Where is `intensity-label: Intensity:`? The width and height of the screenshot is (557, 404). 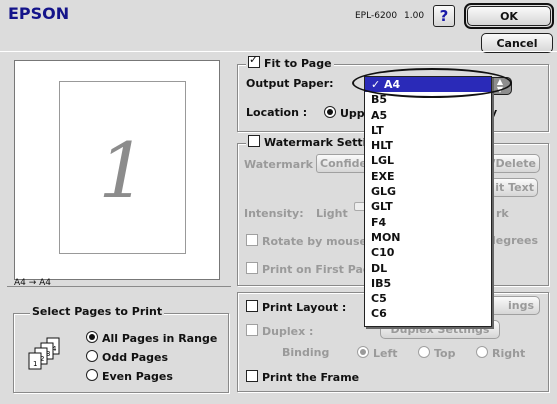
intensity-label: Intensity: is located at coordinates (274, 213).